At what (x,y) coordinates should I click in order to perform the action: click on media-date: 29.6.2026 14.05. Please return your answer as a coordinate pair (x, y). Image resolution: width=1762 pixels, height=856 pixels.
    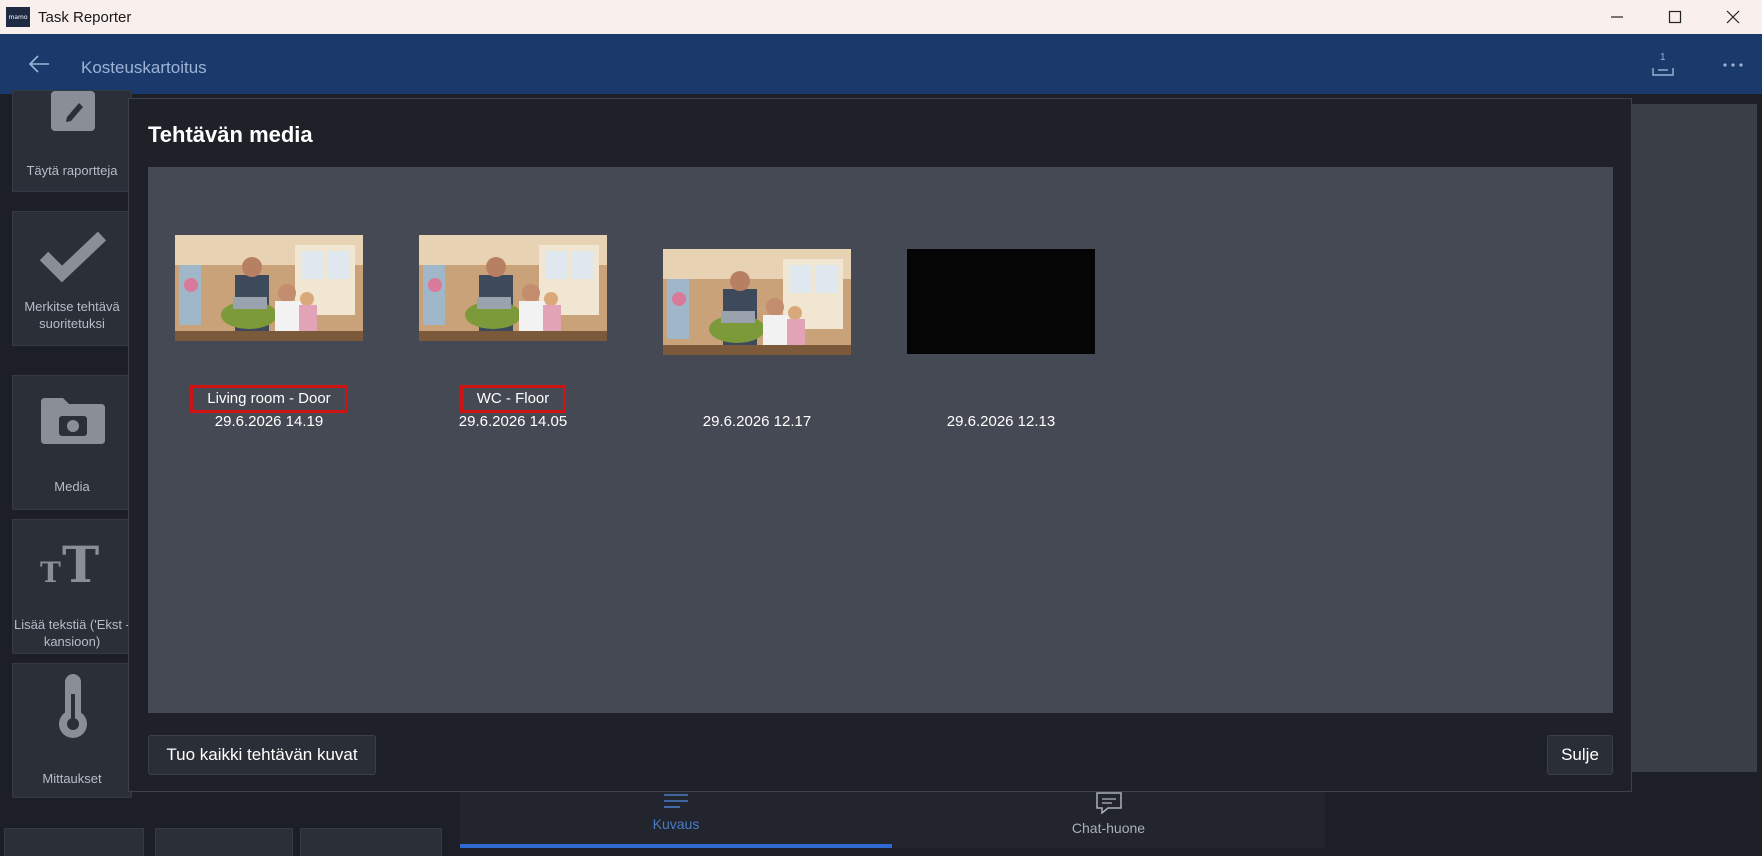
    Looking at the image, I should click on (513, 421).